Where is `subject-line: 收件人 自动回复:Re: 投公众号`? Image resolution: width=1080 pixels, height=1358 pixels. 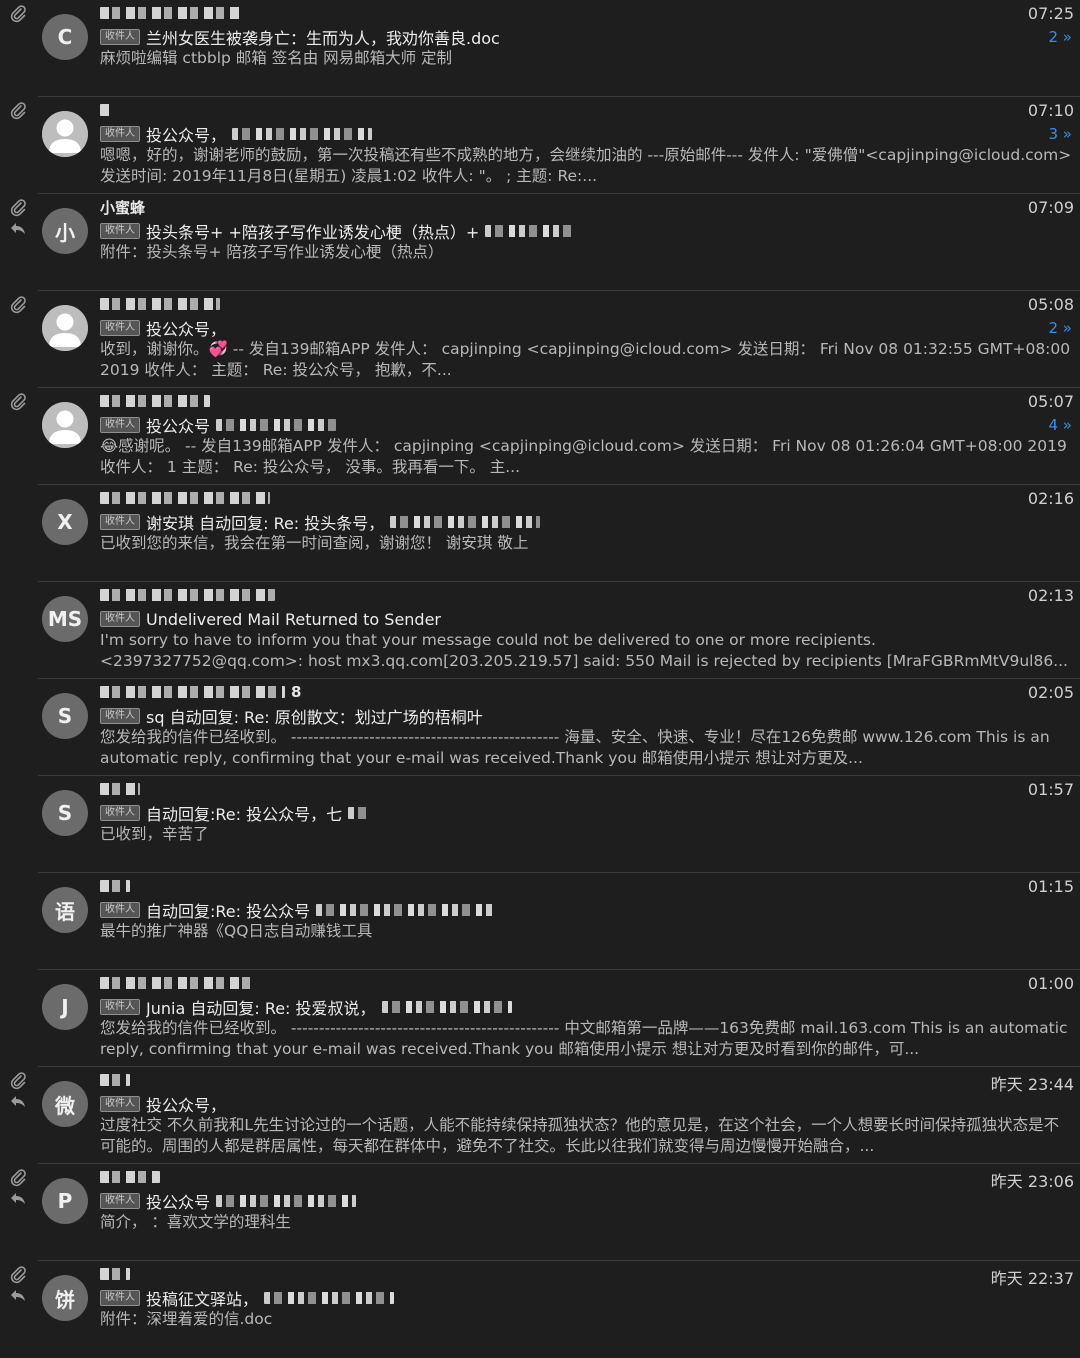 subject-line: 收件人 自动回复:Re: 投公众号 is located at coordinates (560, 910).